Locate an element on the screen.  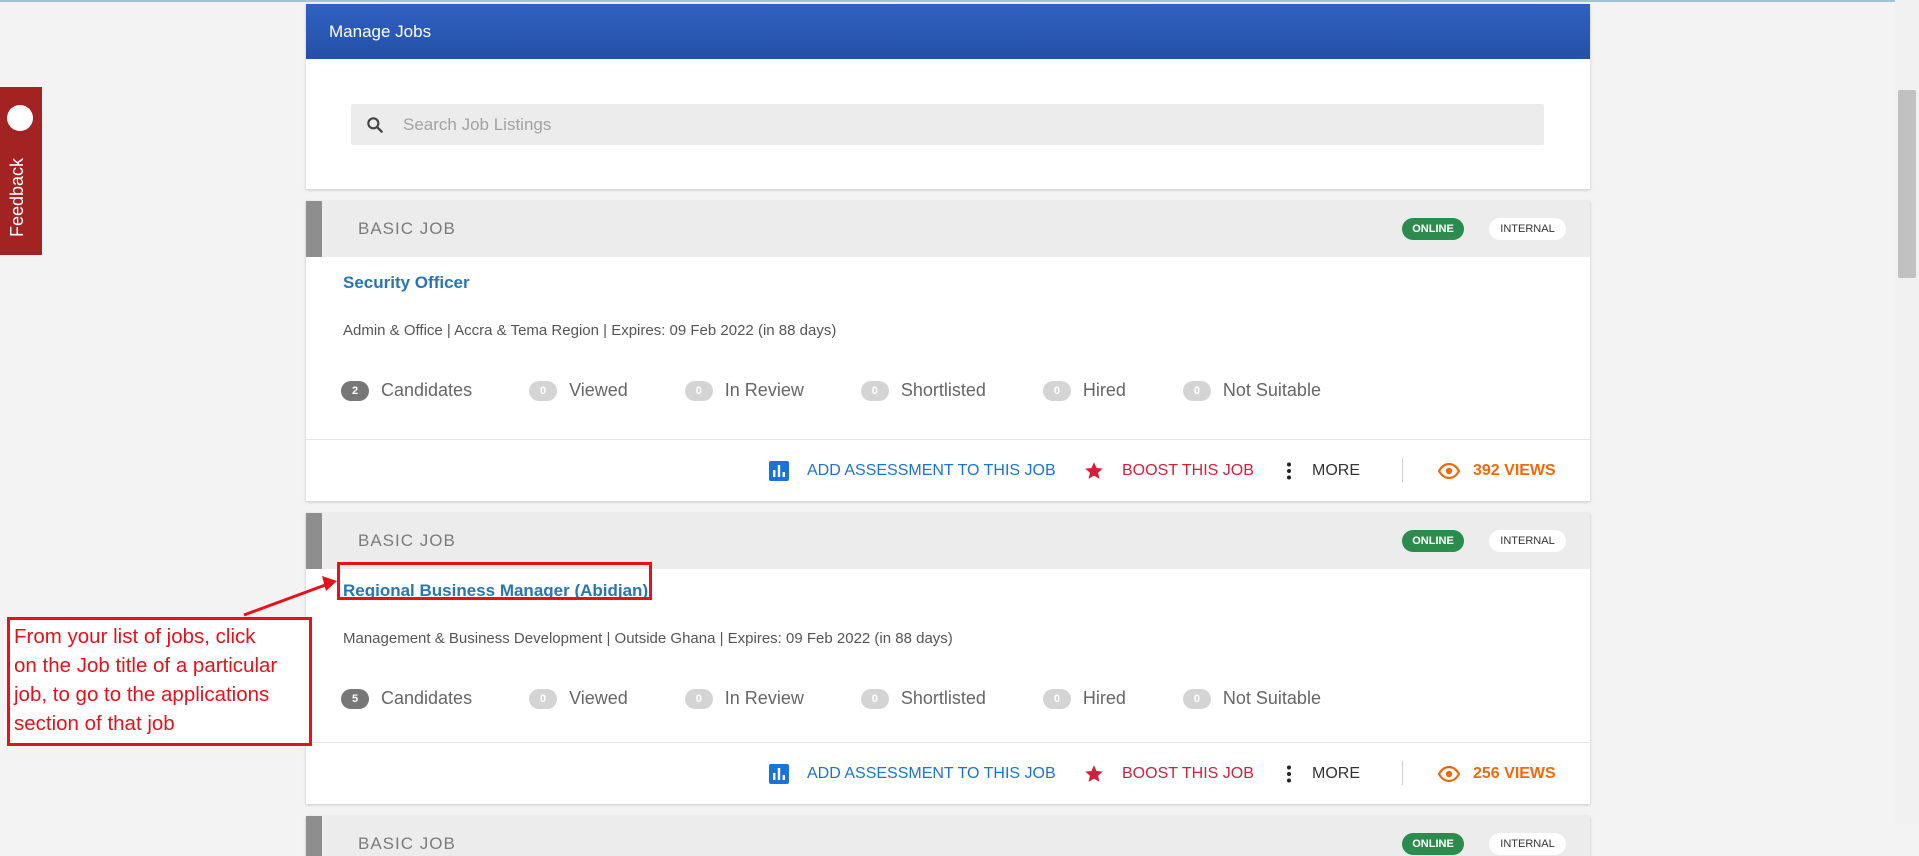
search-icon is located at coordinates (375, 124).